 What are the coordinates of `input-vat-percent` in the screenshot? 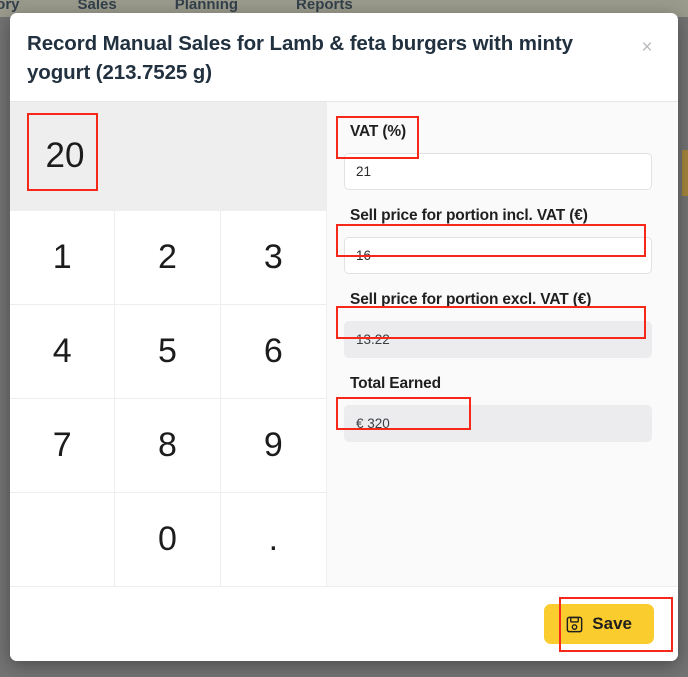 It's located at (498, 172).